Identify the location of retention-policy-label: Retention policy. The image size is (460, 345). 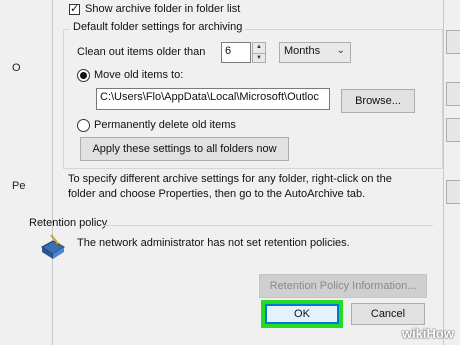
(68, 223).